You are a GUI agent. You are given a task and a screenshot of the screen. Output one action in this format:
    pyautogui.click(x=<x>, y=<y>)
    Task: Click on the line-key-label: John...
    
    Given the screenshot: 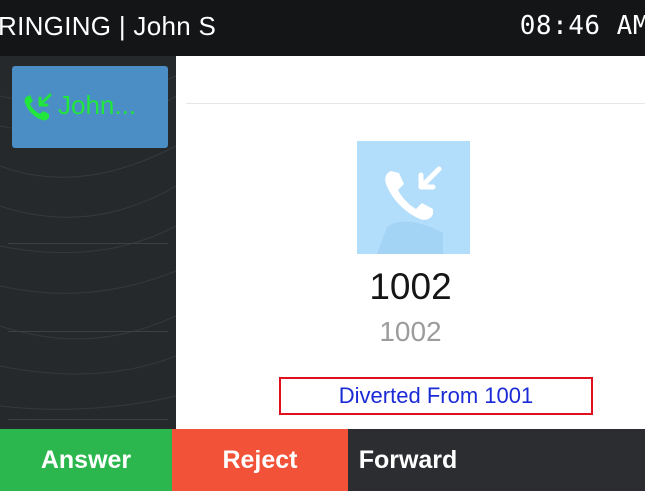 What is the action you would take?
    pyautogui.click(x=97, y=105)
    